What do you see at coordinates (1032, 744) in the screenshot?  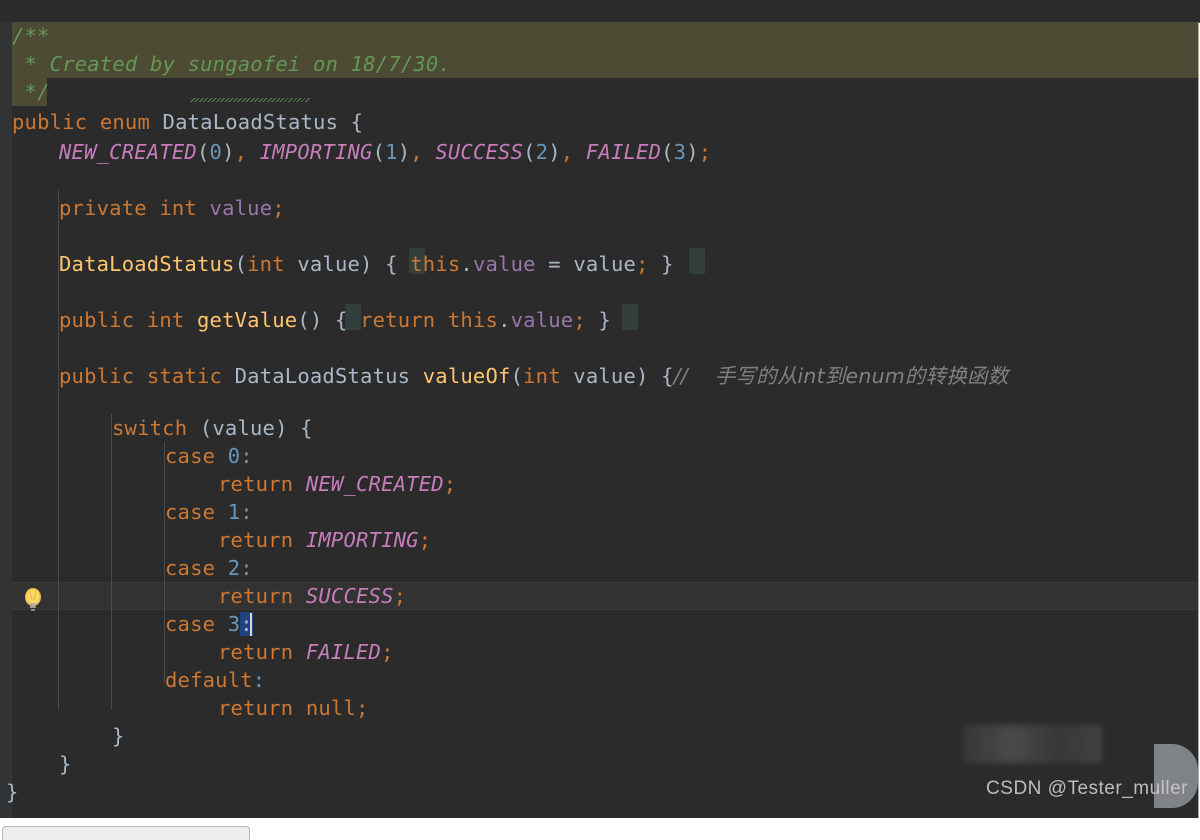 I see `watermark-blur-block` at bounding box center [1032, 744].